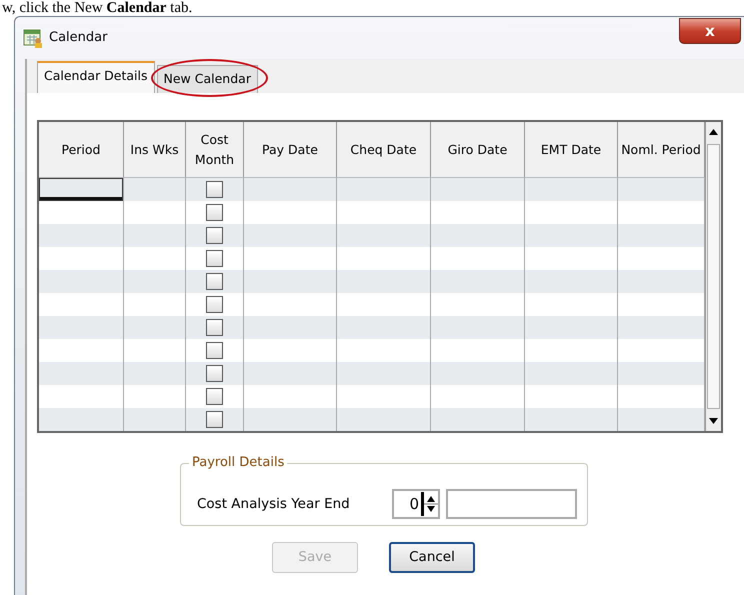  What do you see at coordinates (81, 150) in the screenshot?
I see `column-header: Period` at bounding box center [81, 150].